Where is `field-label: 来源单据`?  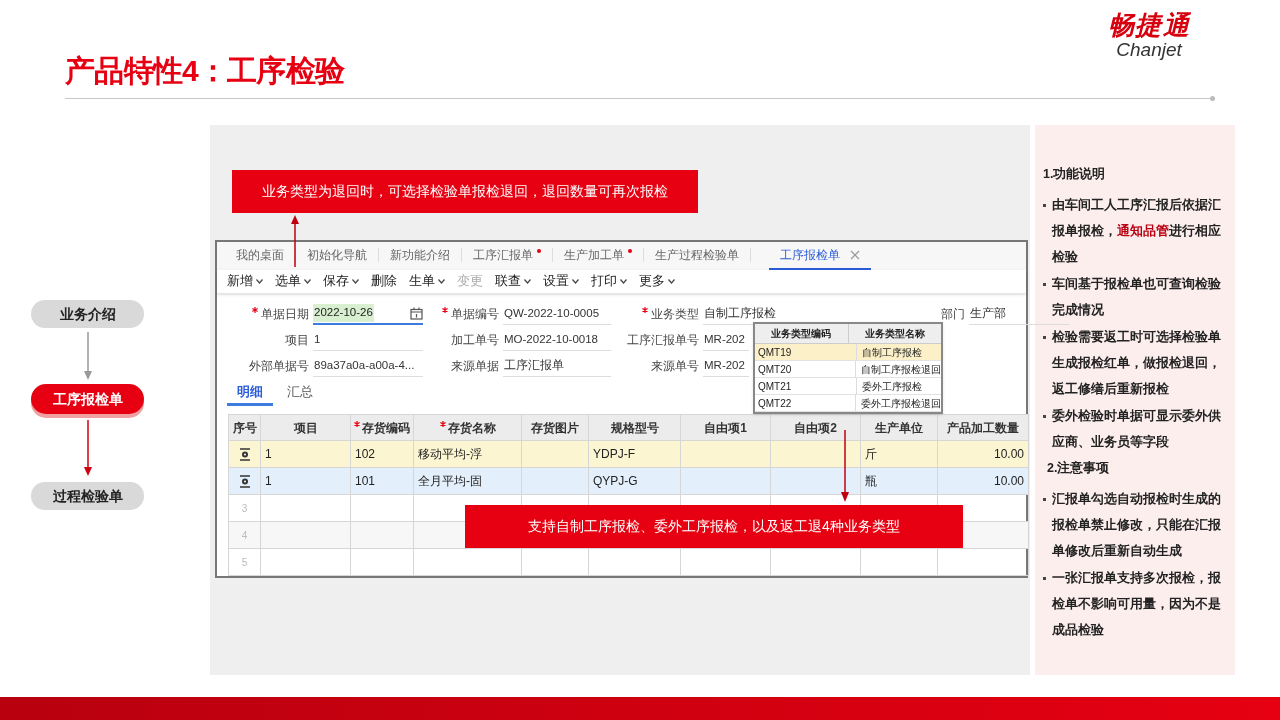 field-label: 来源单据 is located at coordinates (475, 366).